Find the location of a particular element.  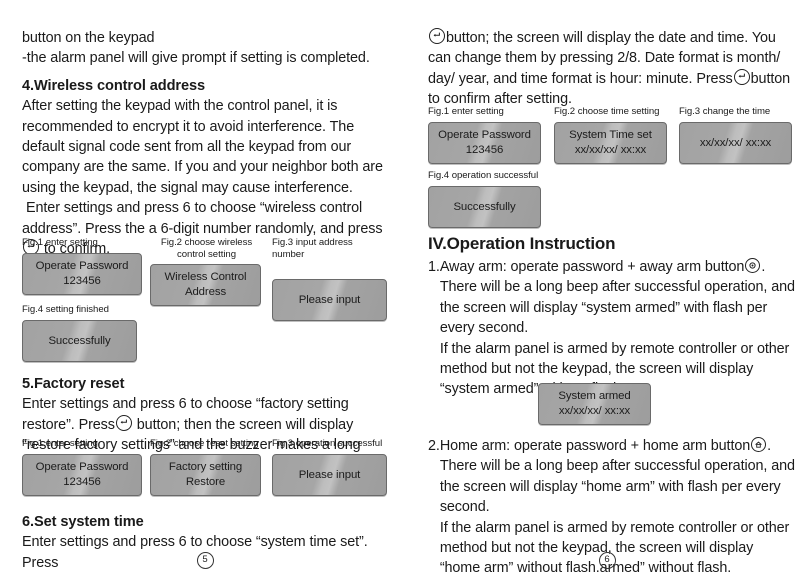

figure-group-s6-4: Fig.4 operation successful Successfully is located at coordinates (493, 199).